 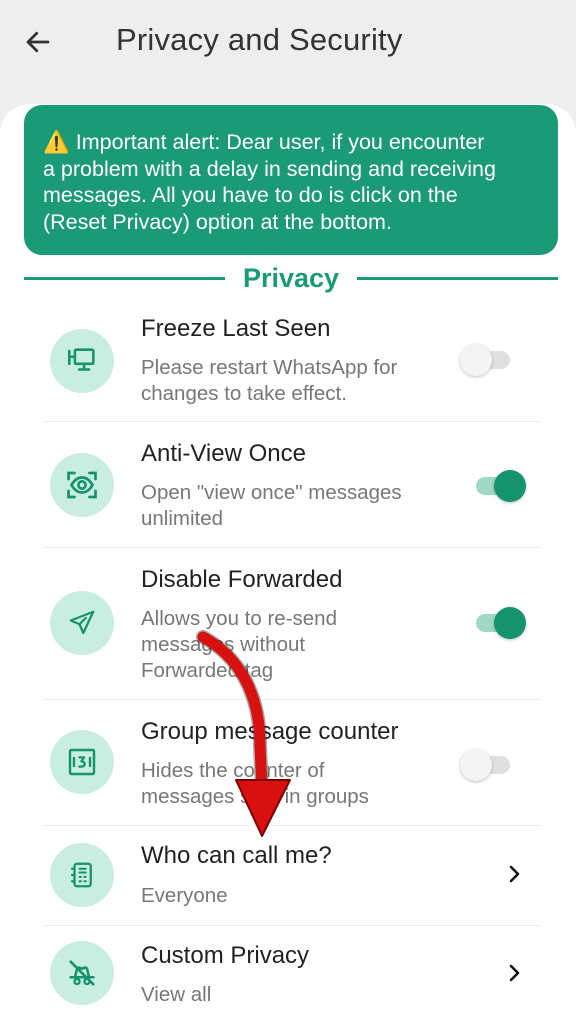 What do you see at coordinates (270, 731) in the screenshot?
I see `setting-title: Group message counter` at bounding box center [270, 731].